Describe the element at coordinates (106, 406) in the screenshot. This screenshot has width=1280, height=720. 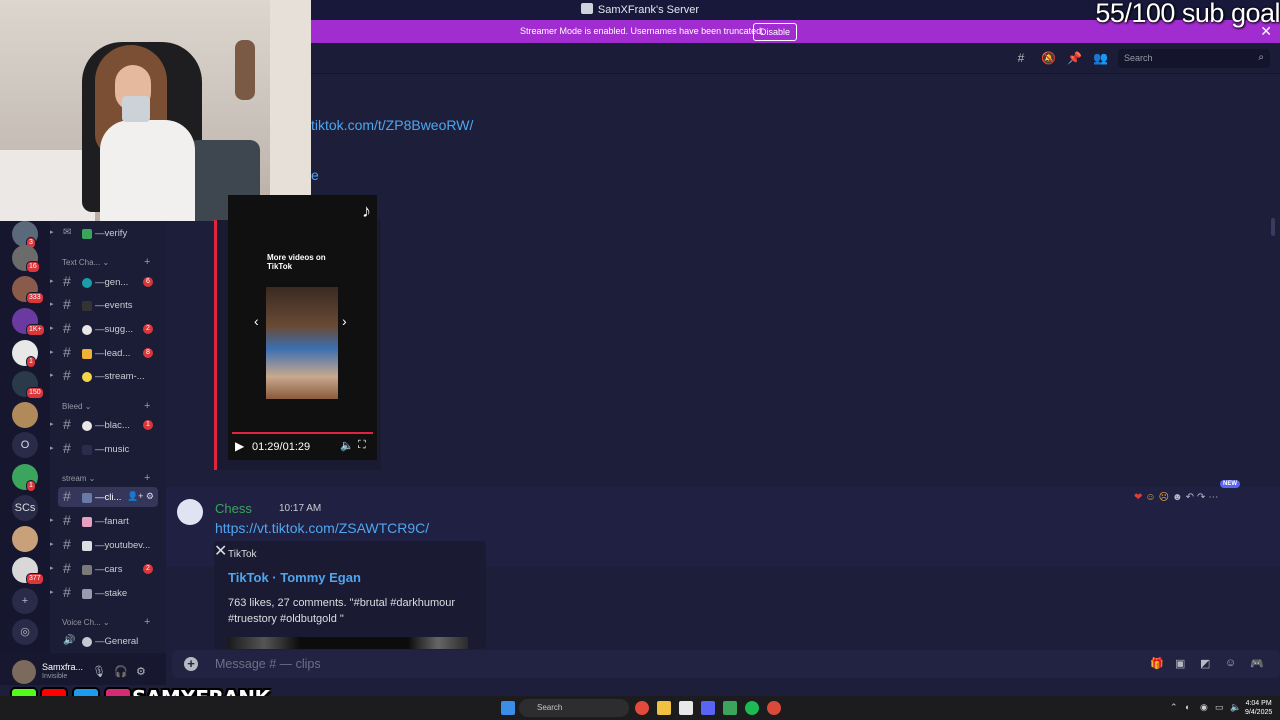
I see `category-bleed: Bleed ⌄ +` at that location.